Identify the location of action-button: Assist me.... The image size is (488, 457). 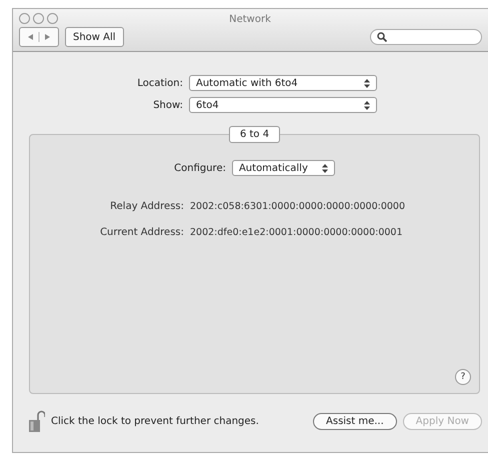
(355, 421).